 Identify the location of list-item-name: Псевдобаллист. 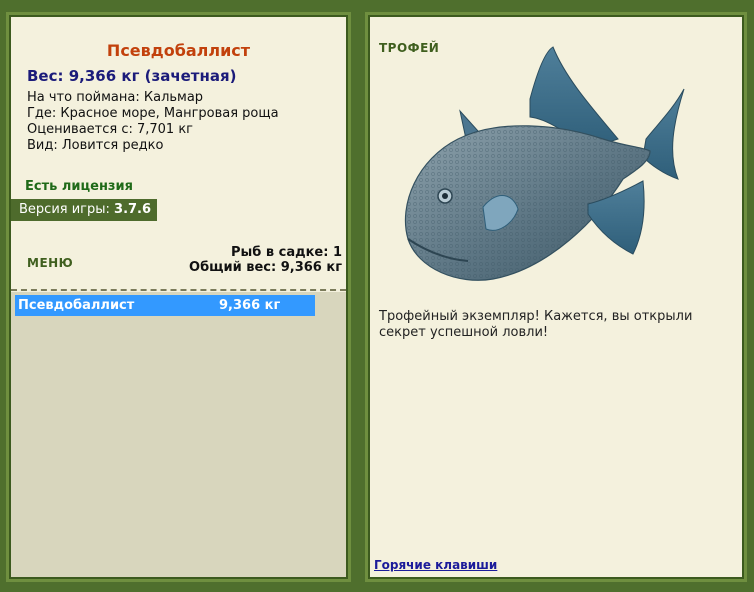
(76, 305).